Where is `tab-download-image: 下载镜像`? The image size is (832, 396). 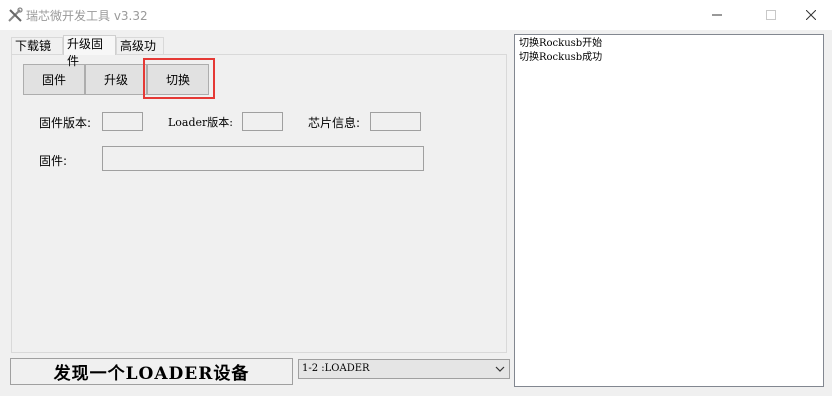
tab-download-image: 下载镜像 is located at coordinates (37, 53).